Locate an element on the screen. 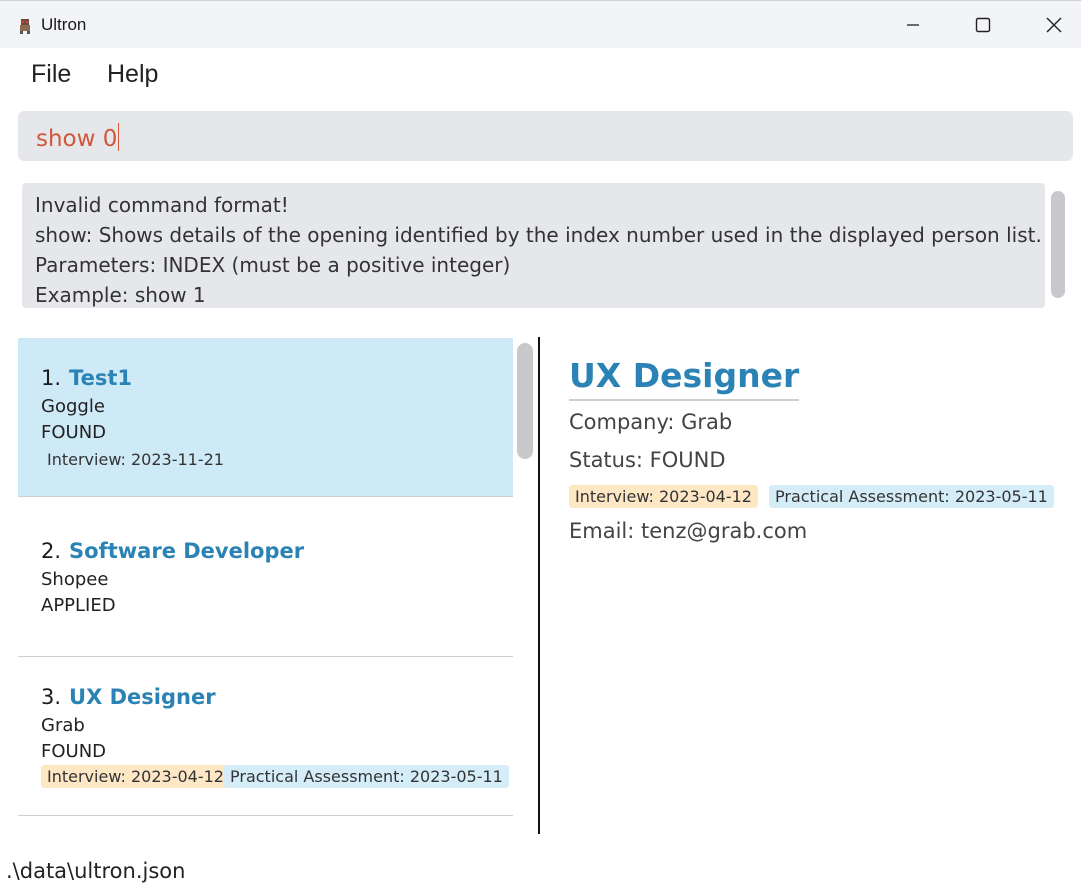 The height and width of the screenshot is (891, 1081). status-bar-path: .\data\ultron.json is located at coordinates (96, 871).